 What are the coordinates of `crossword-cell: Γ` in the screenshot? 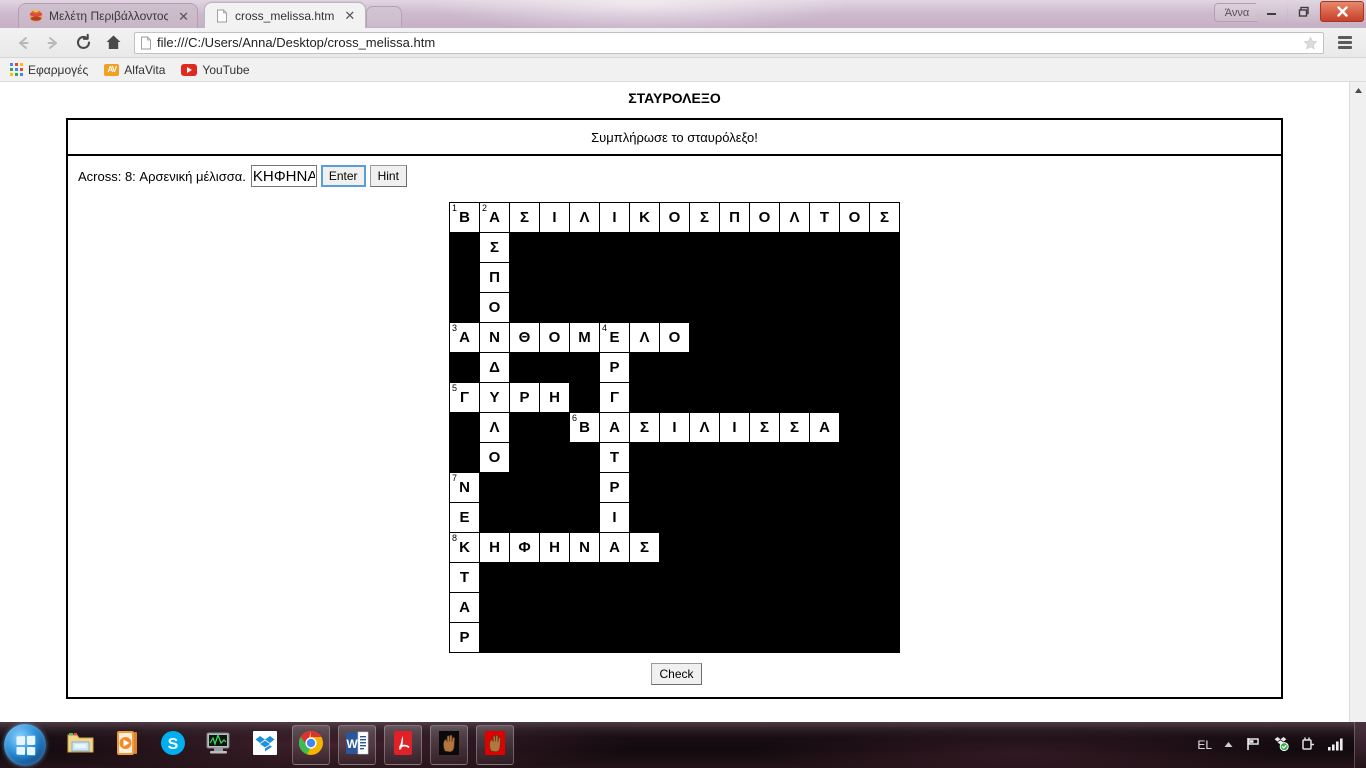 It's located at (614, 397).